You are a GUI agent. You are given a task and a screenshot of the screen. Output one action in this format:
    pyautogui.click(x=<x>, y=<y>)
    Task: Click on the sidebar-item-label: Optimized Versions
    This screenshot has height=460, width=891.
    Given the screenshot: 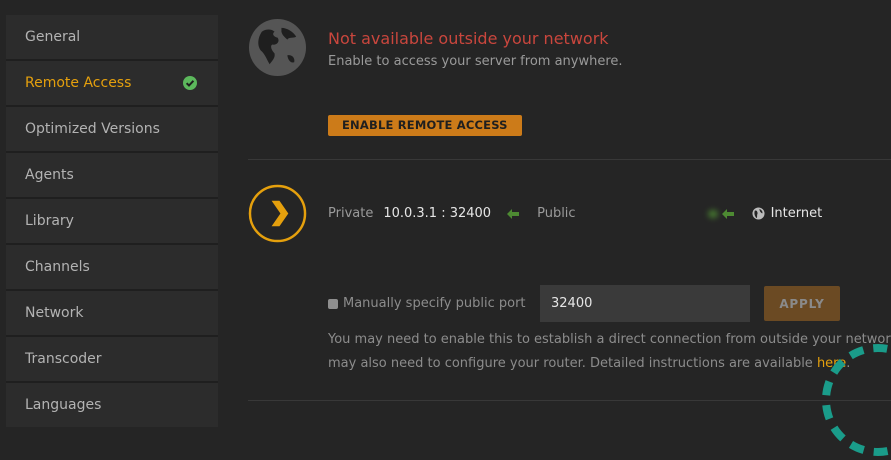 What is the action you would take?
    pyautogui.click(x=92, y=129)
    